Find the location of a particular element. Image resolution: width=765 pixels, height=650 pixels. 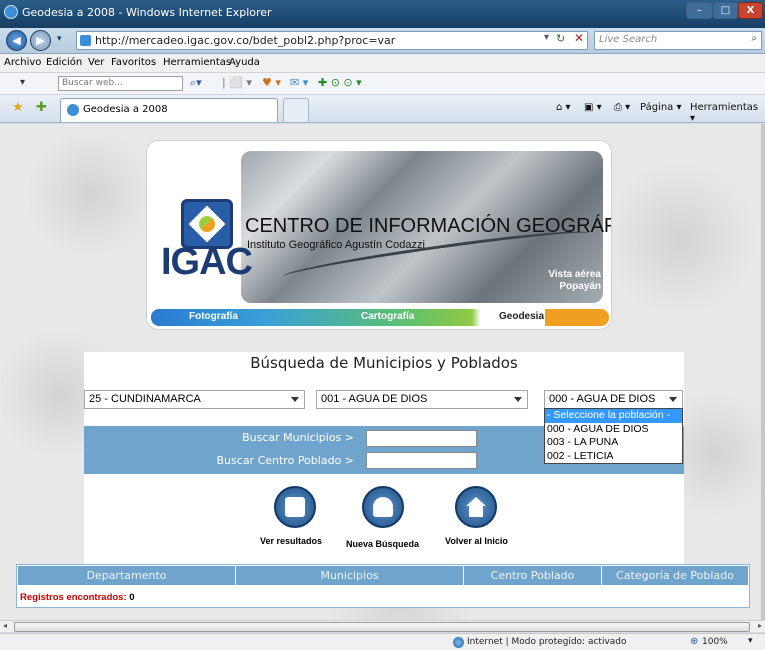

search-toolbar: ▾ Buscar web... ⌕▾ | ⬜ ▾ ♥ ▾ ✉ ▾ ✚ ⊙ ⊙ ▾ is located at coordinates (382, 84).